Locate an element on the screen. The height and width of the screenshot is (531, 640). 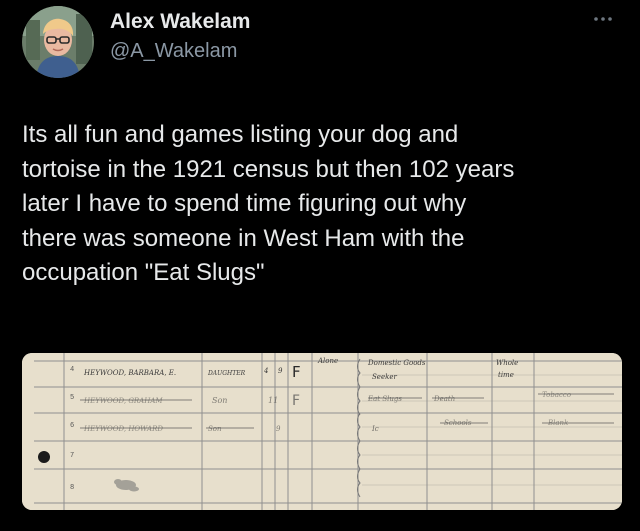
row4-marital: Alone is located at coordinates (327, 361).